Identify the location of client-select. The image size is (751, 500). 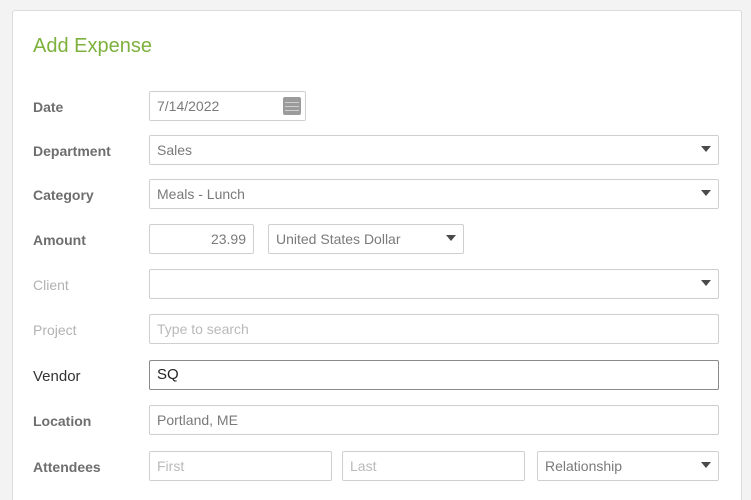
(434, 284).